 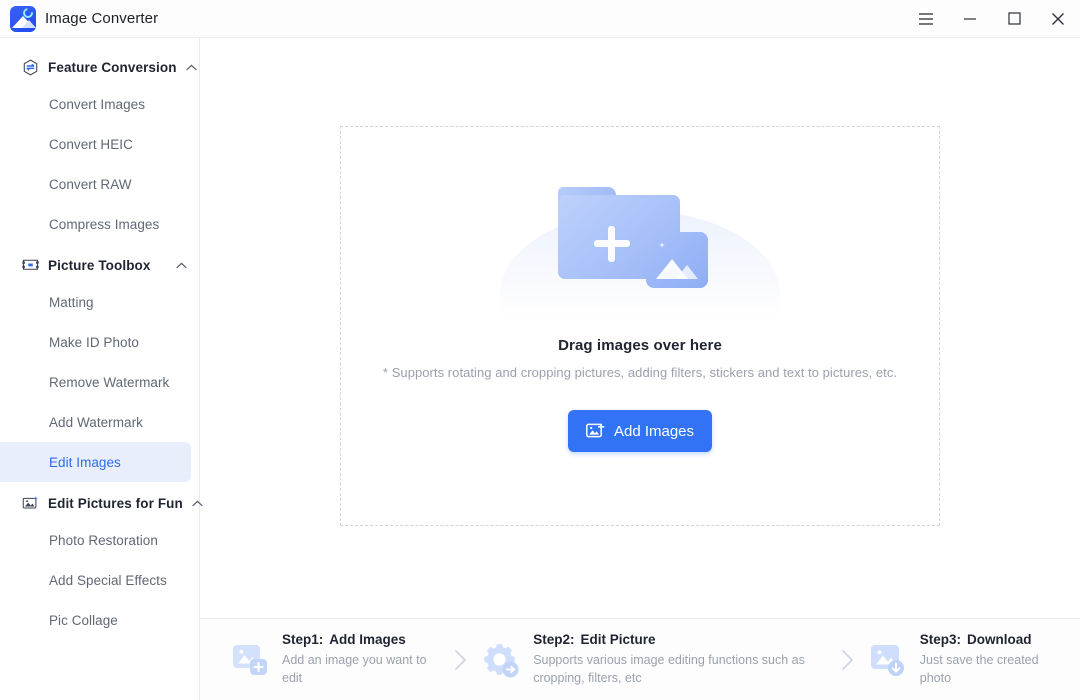 What do you see at coordinates (1014, 19) in the screenshot?
I see `maximize-icon` at bounding box center [1014, 19].